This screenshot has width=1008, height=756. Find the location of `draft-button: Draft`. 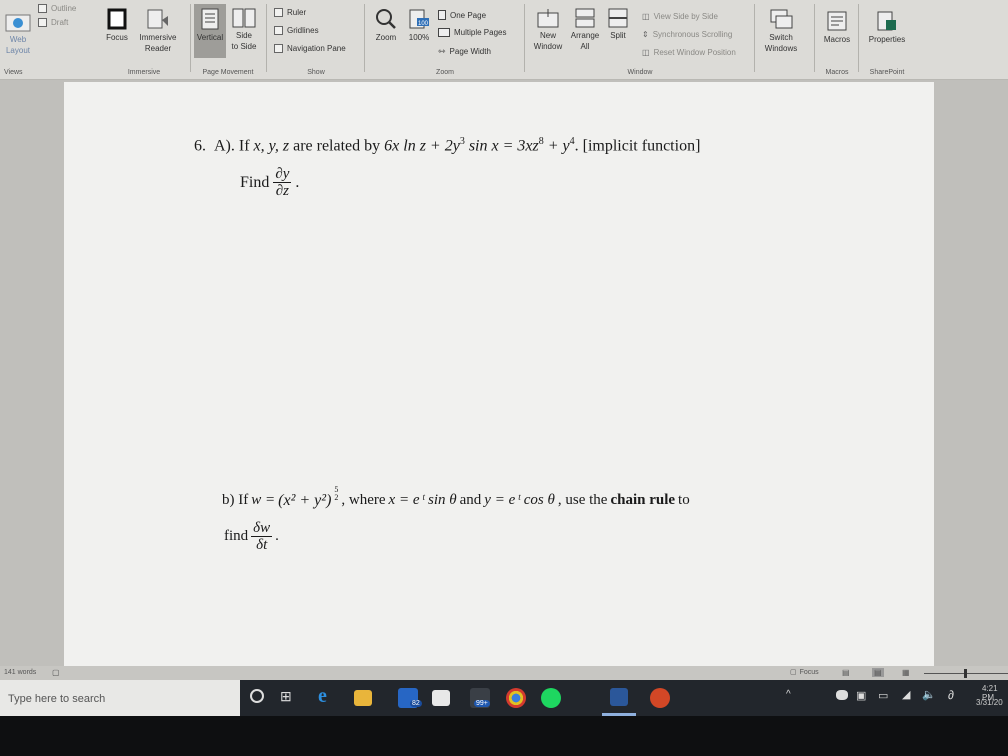

draft-button: Draft is located at coordinates (53, 22).